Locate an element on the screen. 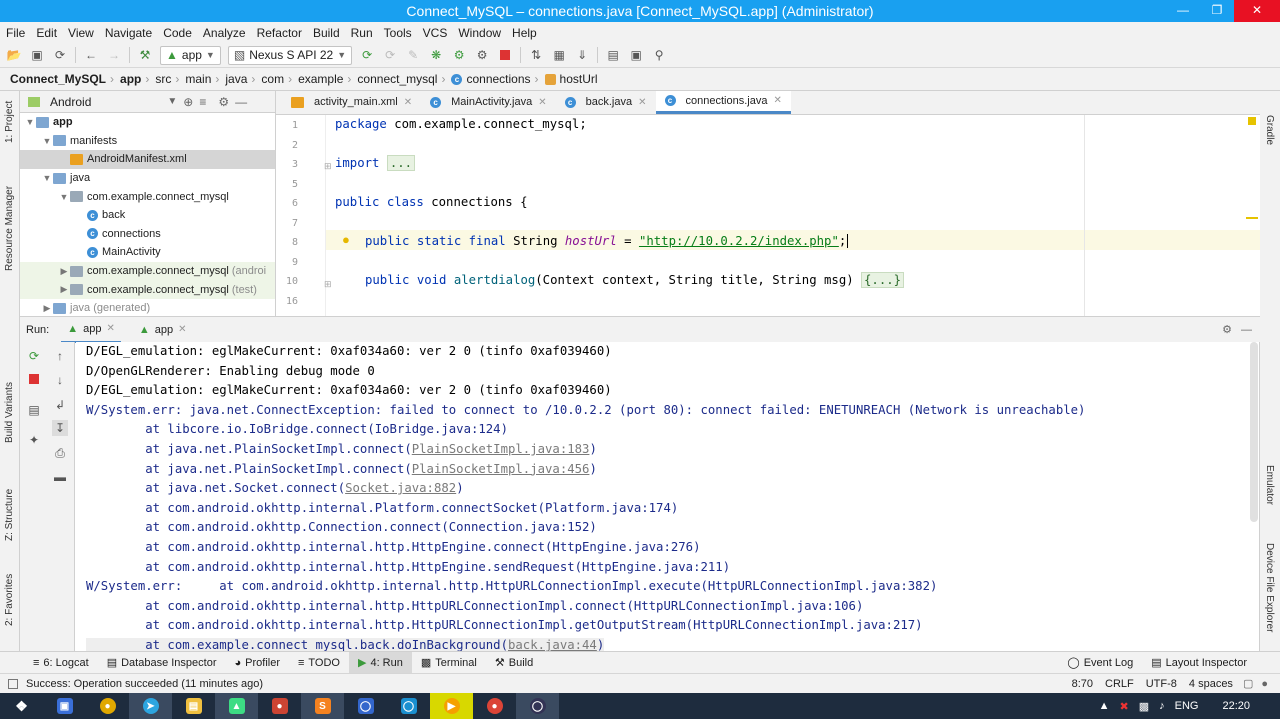 The width and height of the screenshot is (1280, 719). tree-item: ▶ com.example.connect_mysql (test) is located at coordinates (147, 289).